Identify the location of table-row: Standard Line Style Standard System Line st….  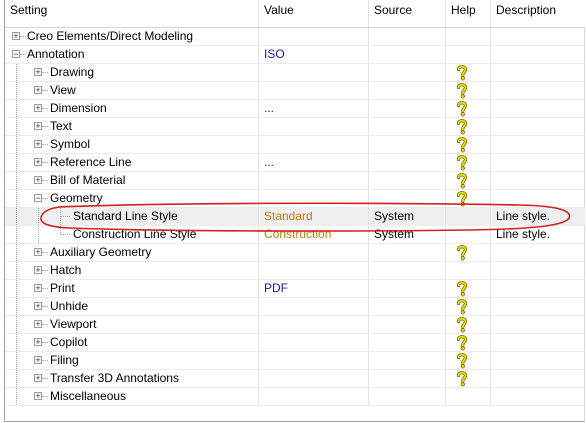
(295, 217).